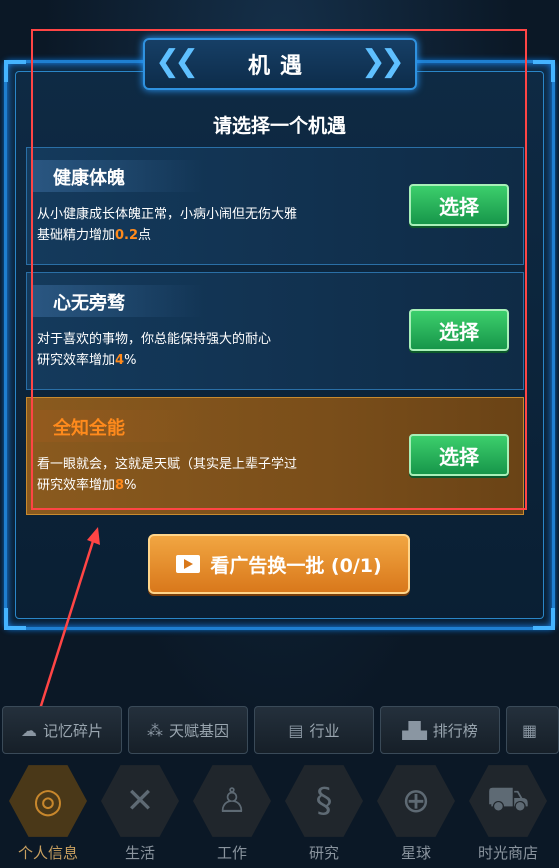 Image resolution: width=559 pixels, height=868 pixels. I want to click on nav-label: 个人信息, so click(47, 853).